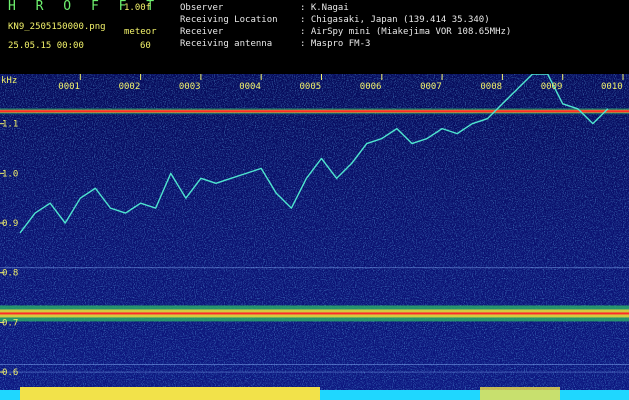  Describe the element at coordinates (9, 81) in the screenshot. I see `y-axis-unit: kHz` at that location.